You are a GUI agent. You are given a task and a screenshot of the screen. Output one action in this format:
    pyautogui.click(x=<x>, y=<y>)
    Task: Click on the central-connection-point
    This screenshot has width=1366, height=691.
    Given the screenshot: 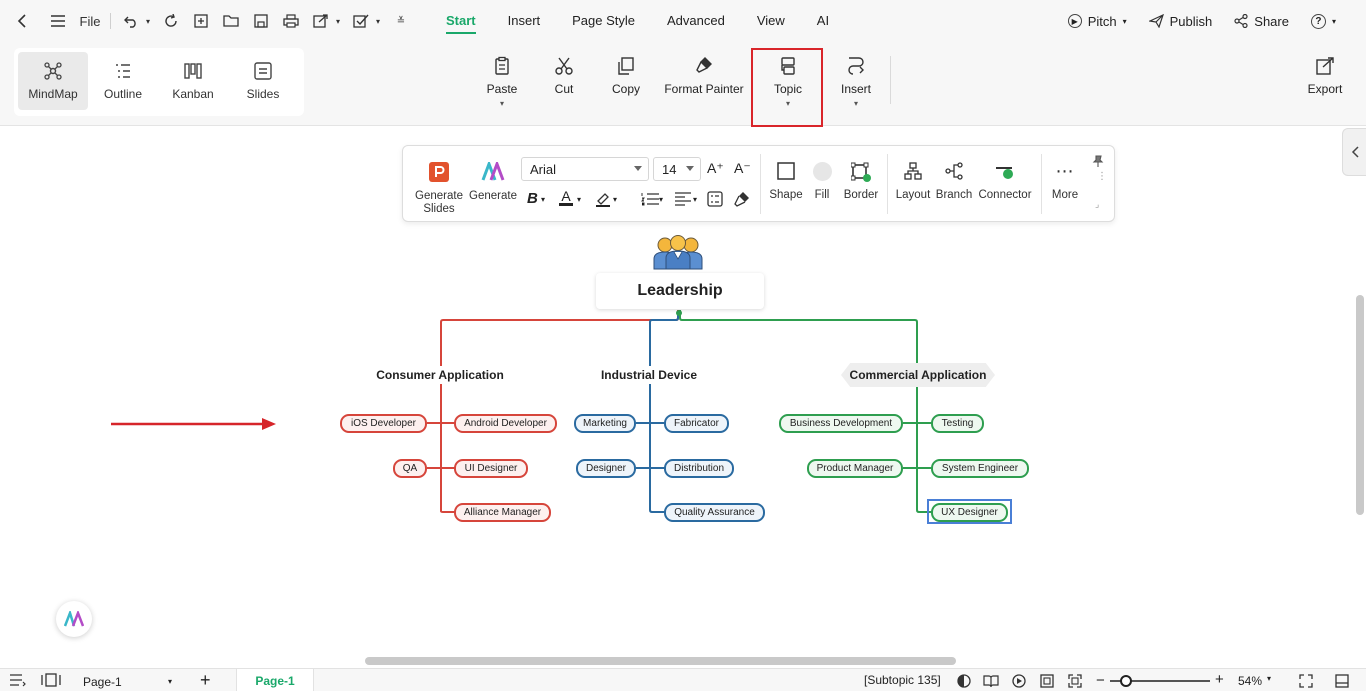 What is the action you would take?
    pyautogui.click(x=679, y=313)
    